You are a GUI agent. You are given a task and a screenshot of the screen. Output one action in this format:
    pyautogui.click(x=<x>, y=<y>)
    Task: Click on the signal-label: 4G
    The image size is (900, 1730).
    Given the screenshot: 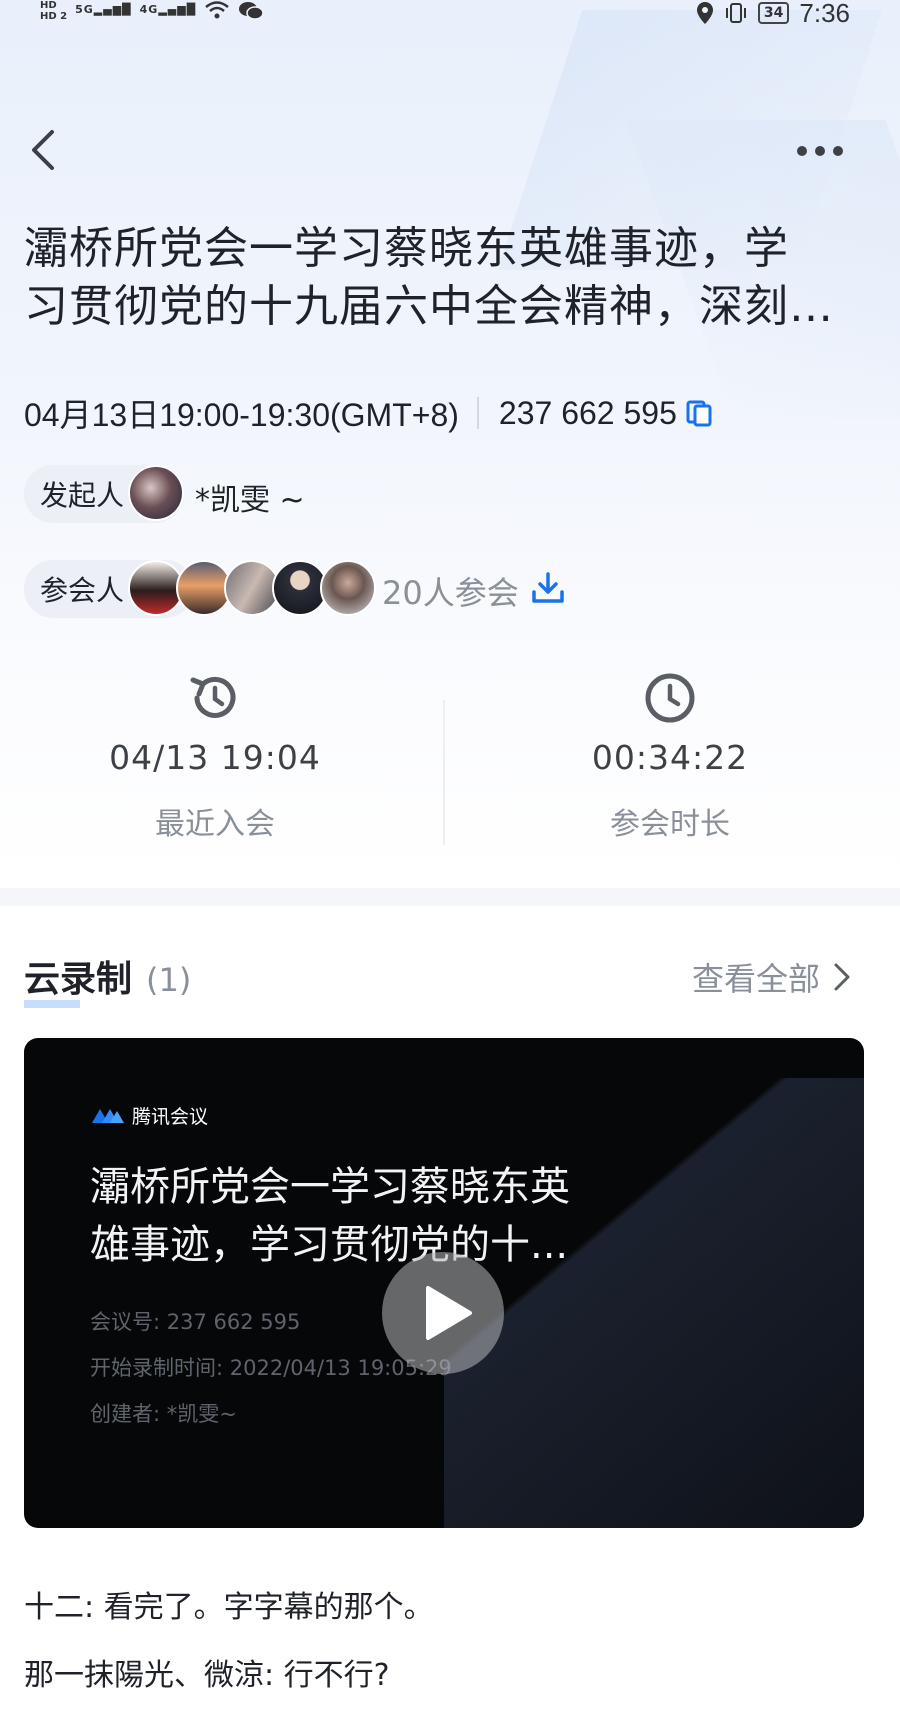 What is the action you would take?
    pyautogui.click(x=149, y=9)
    